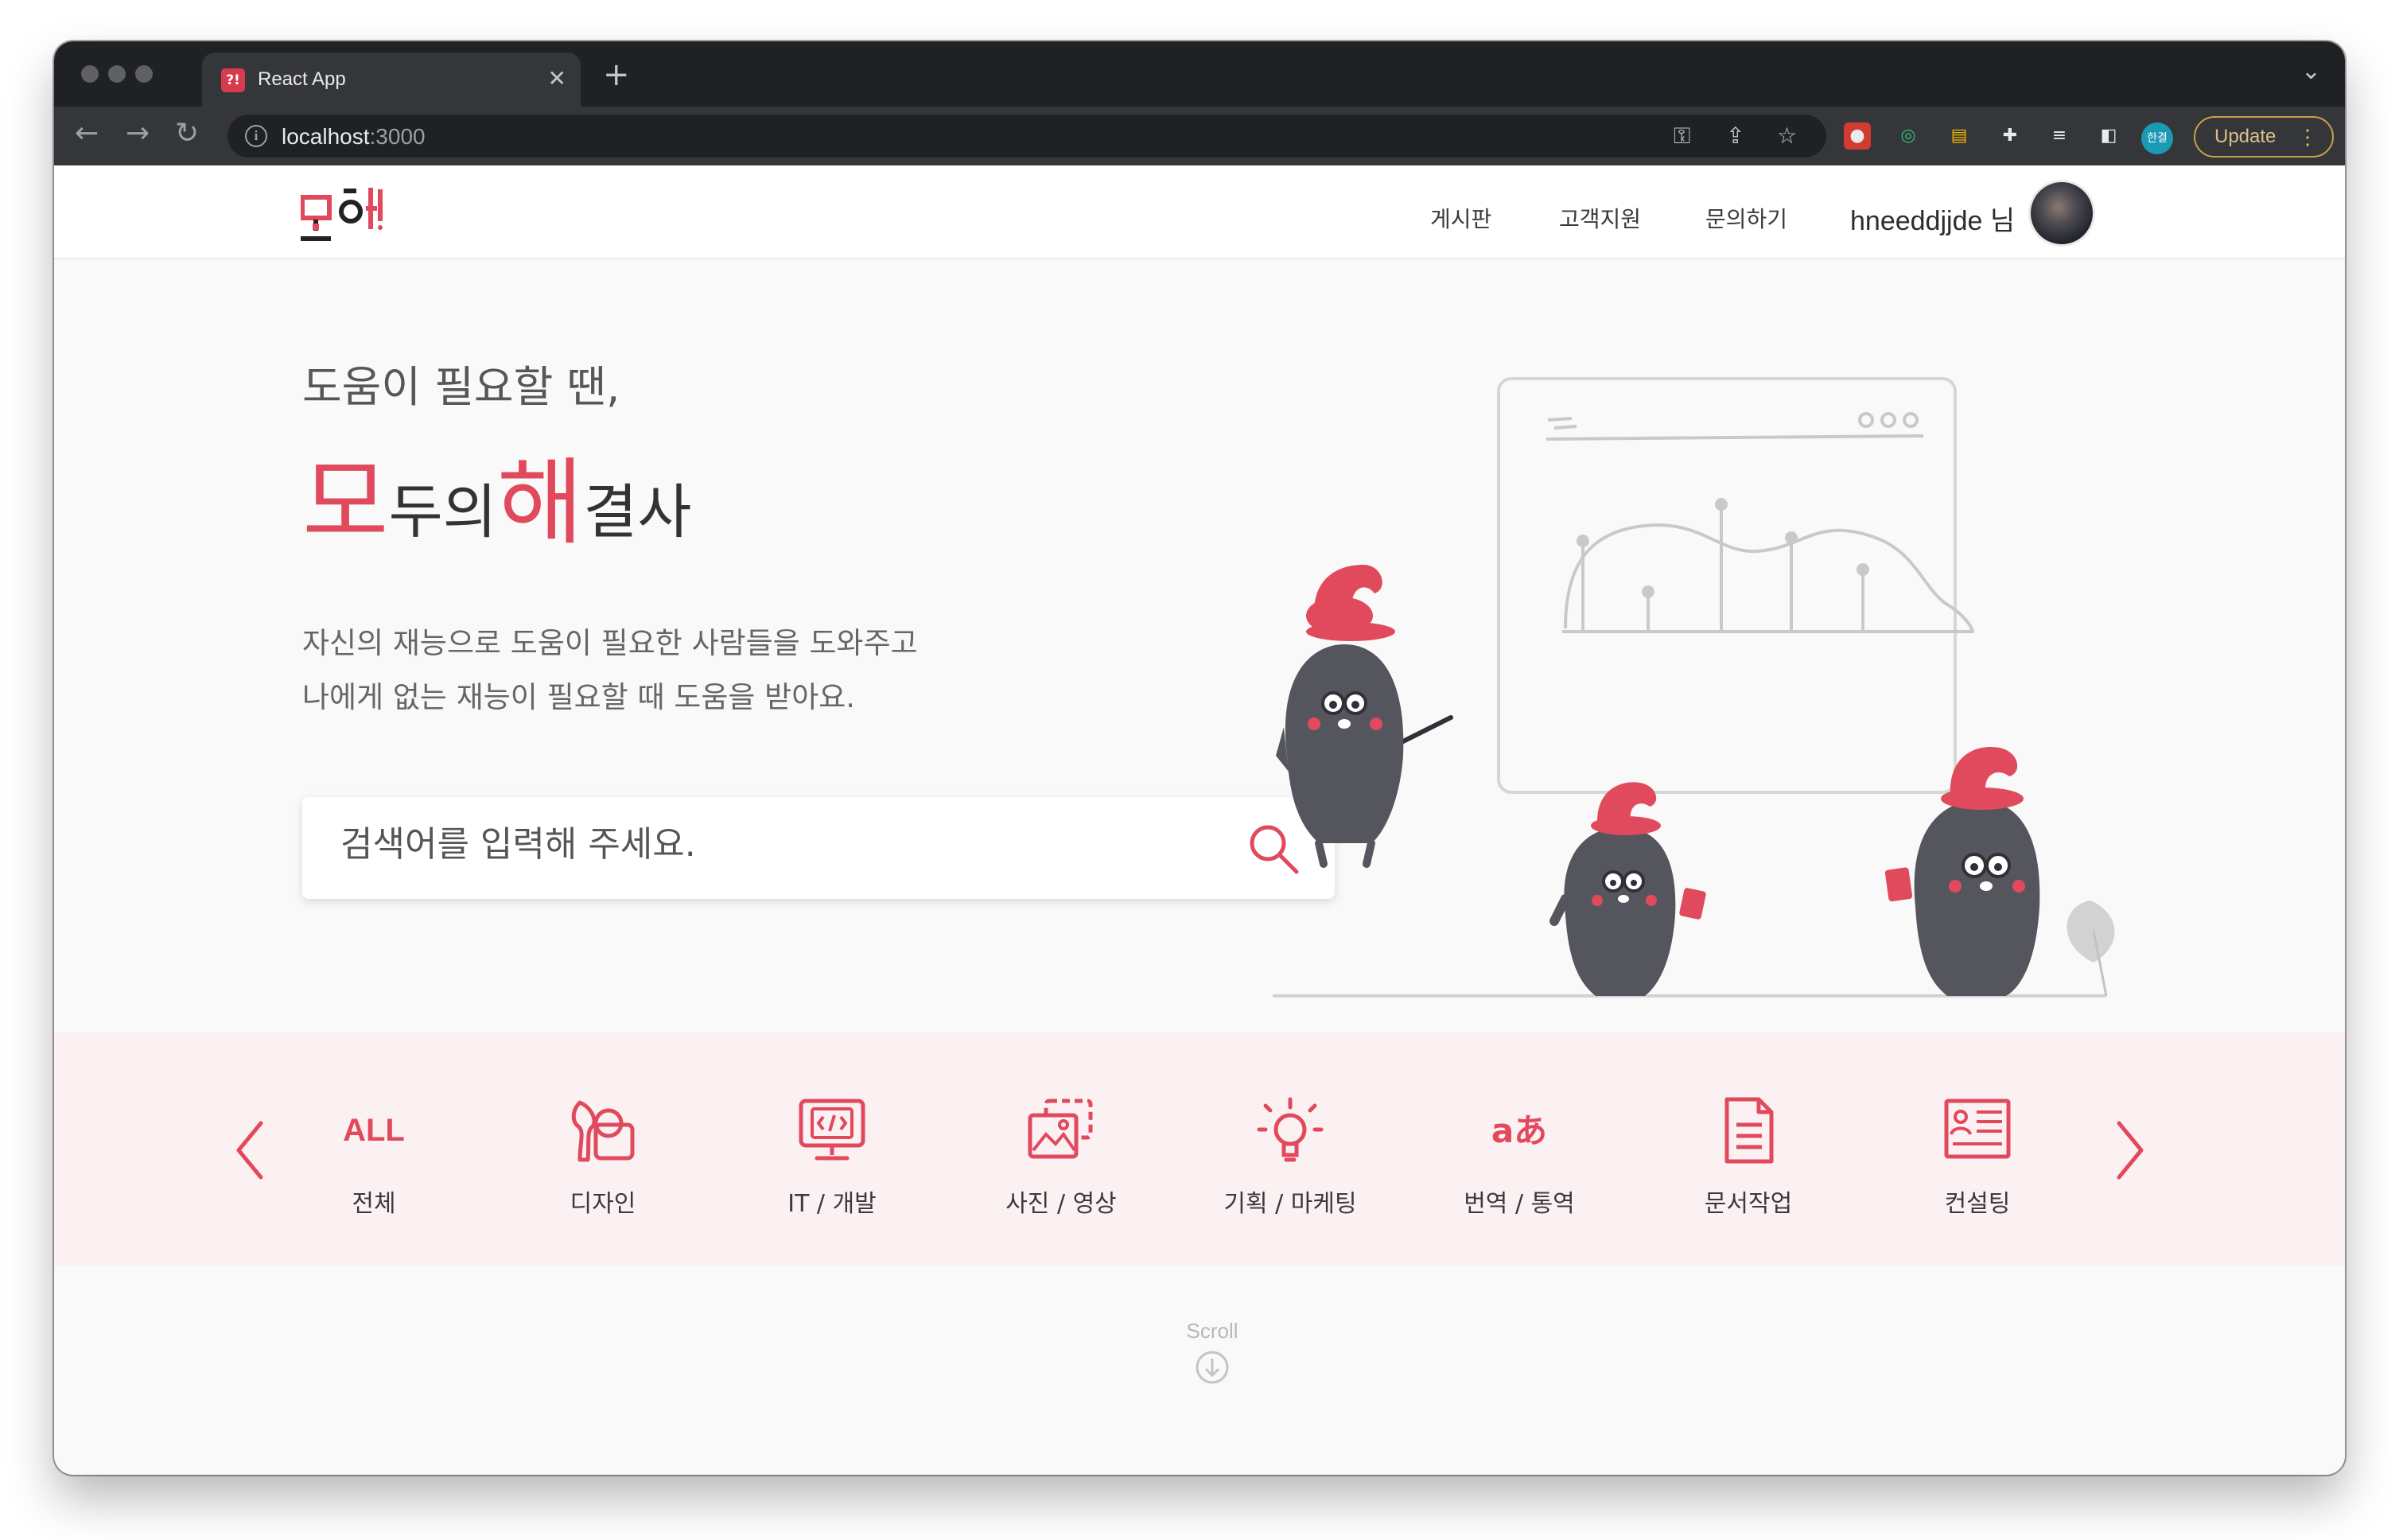 Image resolution: width=2399 pixels, height=1540 pixels. What do you see at coordinates (832, 1162) in the screenshot?
I see `category-it-dev: IT / 개발` at bounding box center [832, 1162].